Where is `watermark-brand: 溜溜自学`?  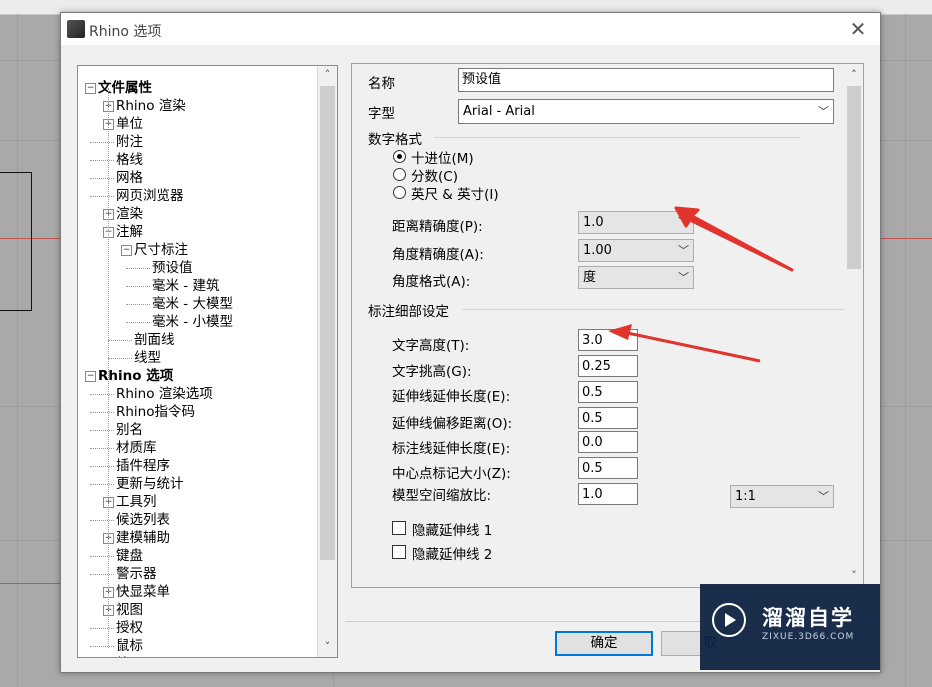
watermark-brand: 溜溜自学 is located at coordinates (808, 618).